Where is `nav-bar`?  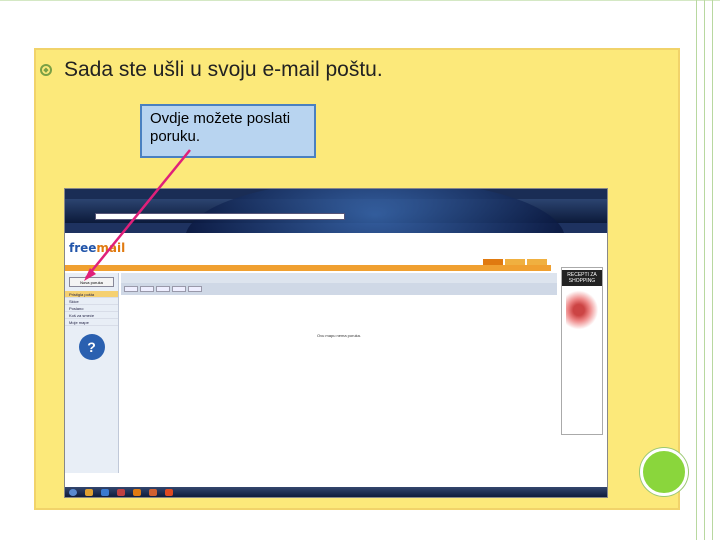
nav-bar is located at coordinates (308, 268).